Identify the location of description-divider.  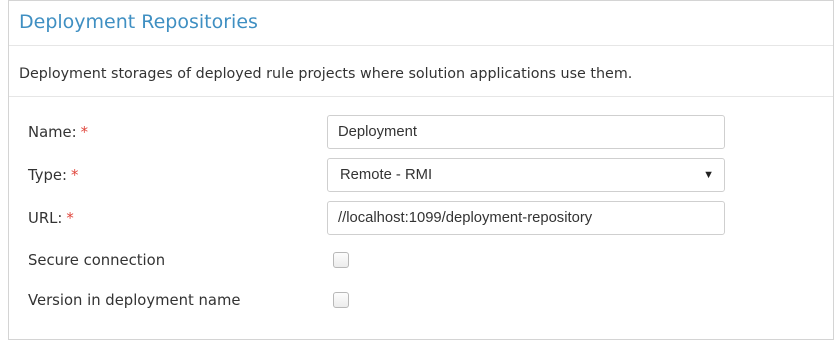
(421, 96).